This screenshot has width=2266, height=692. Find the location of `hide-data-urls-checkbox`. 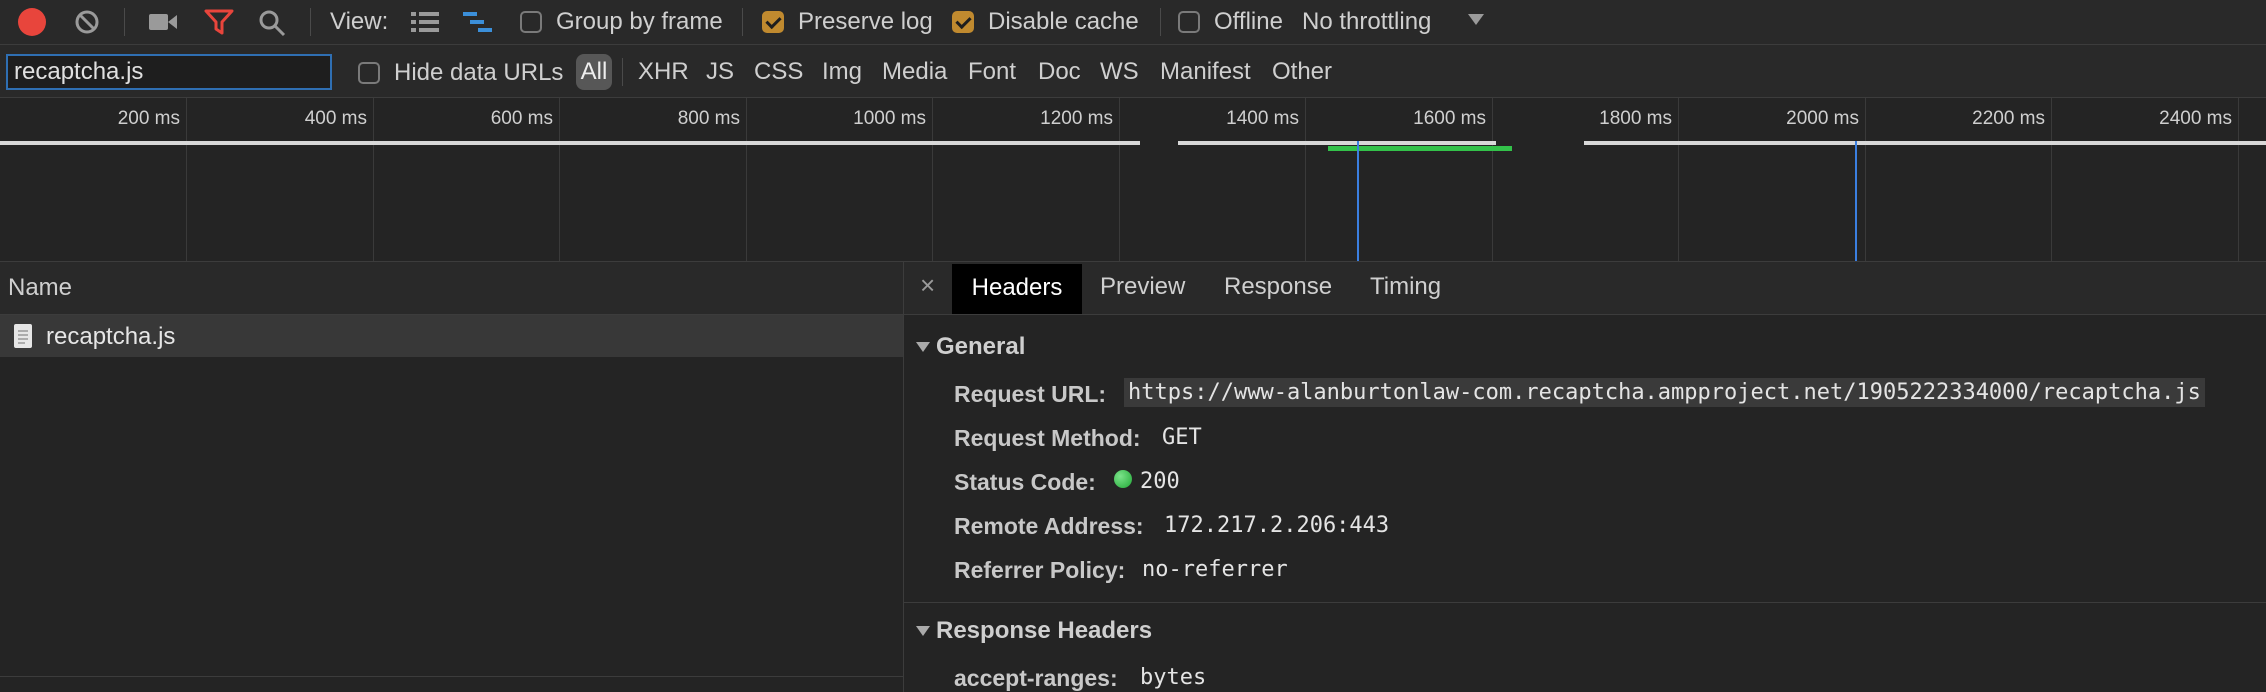

hide-data-urls-checkbox is located at coordinates (369, 73).